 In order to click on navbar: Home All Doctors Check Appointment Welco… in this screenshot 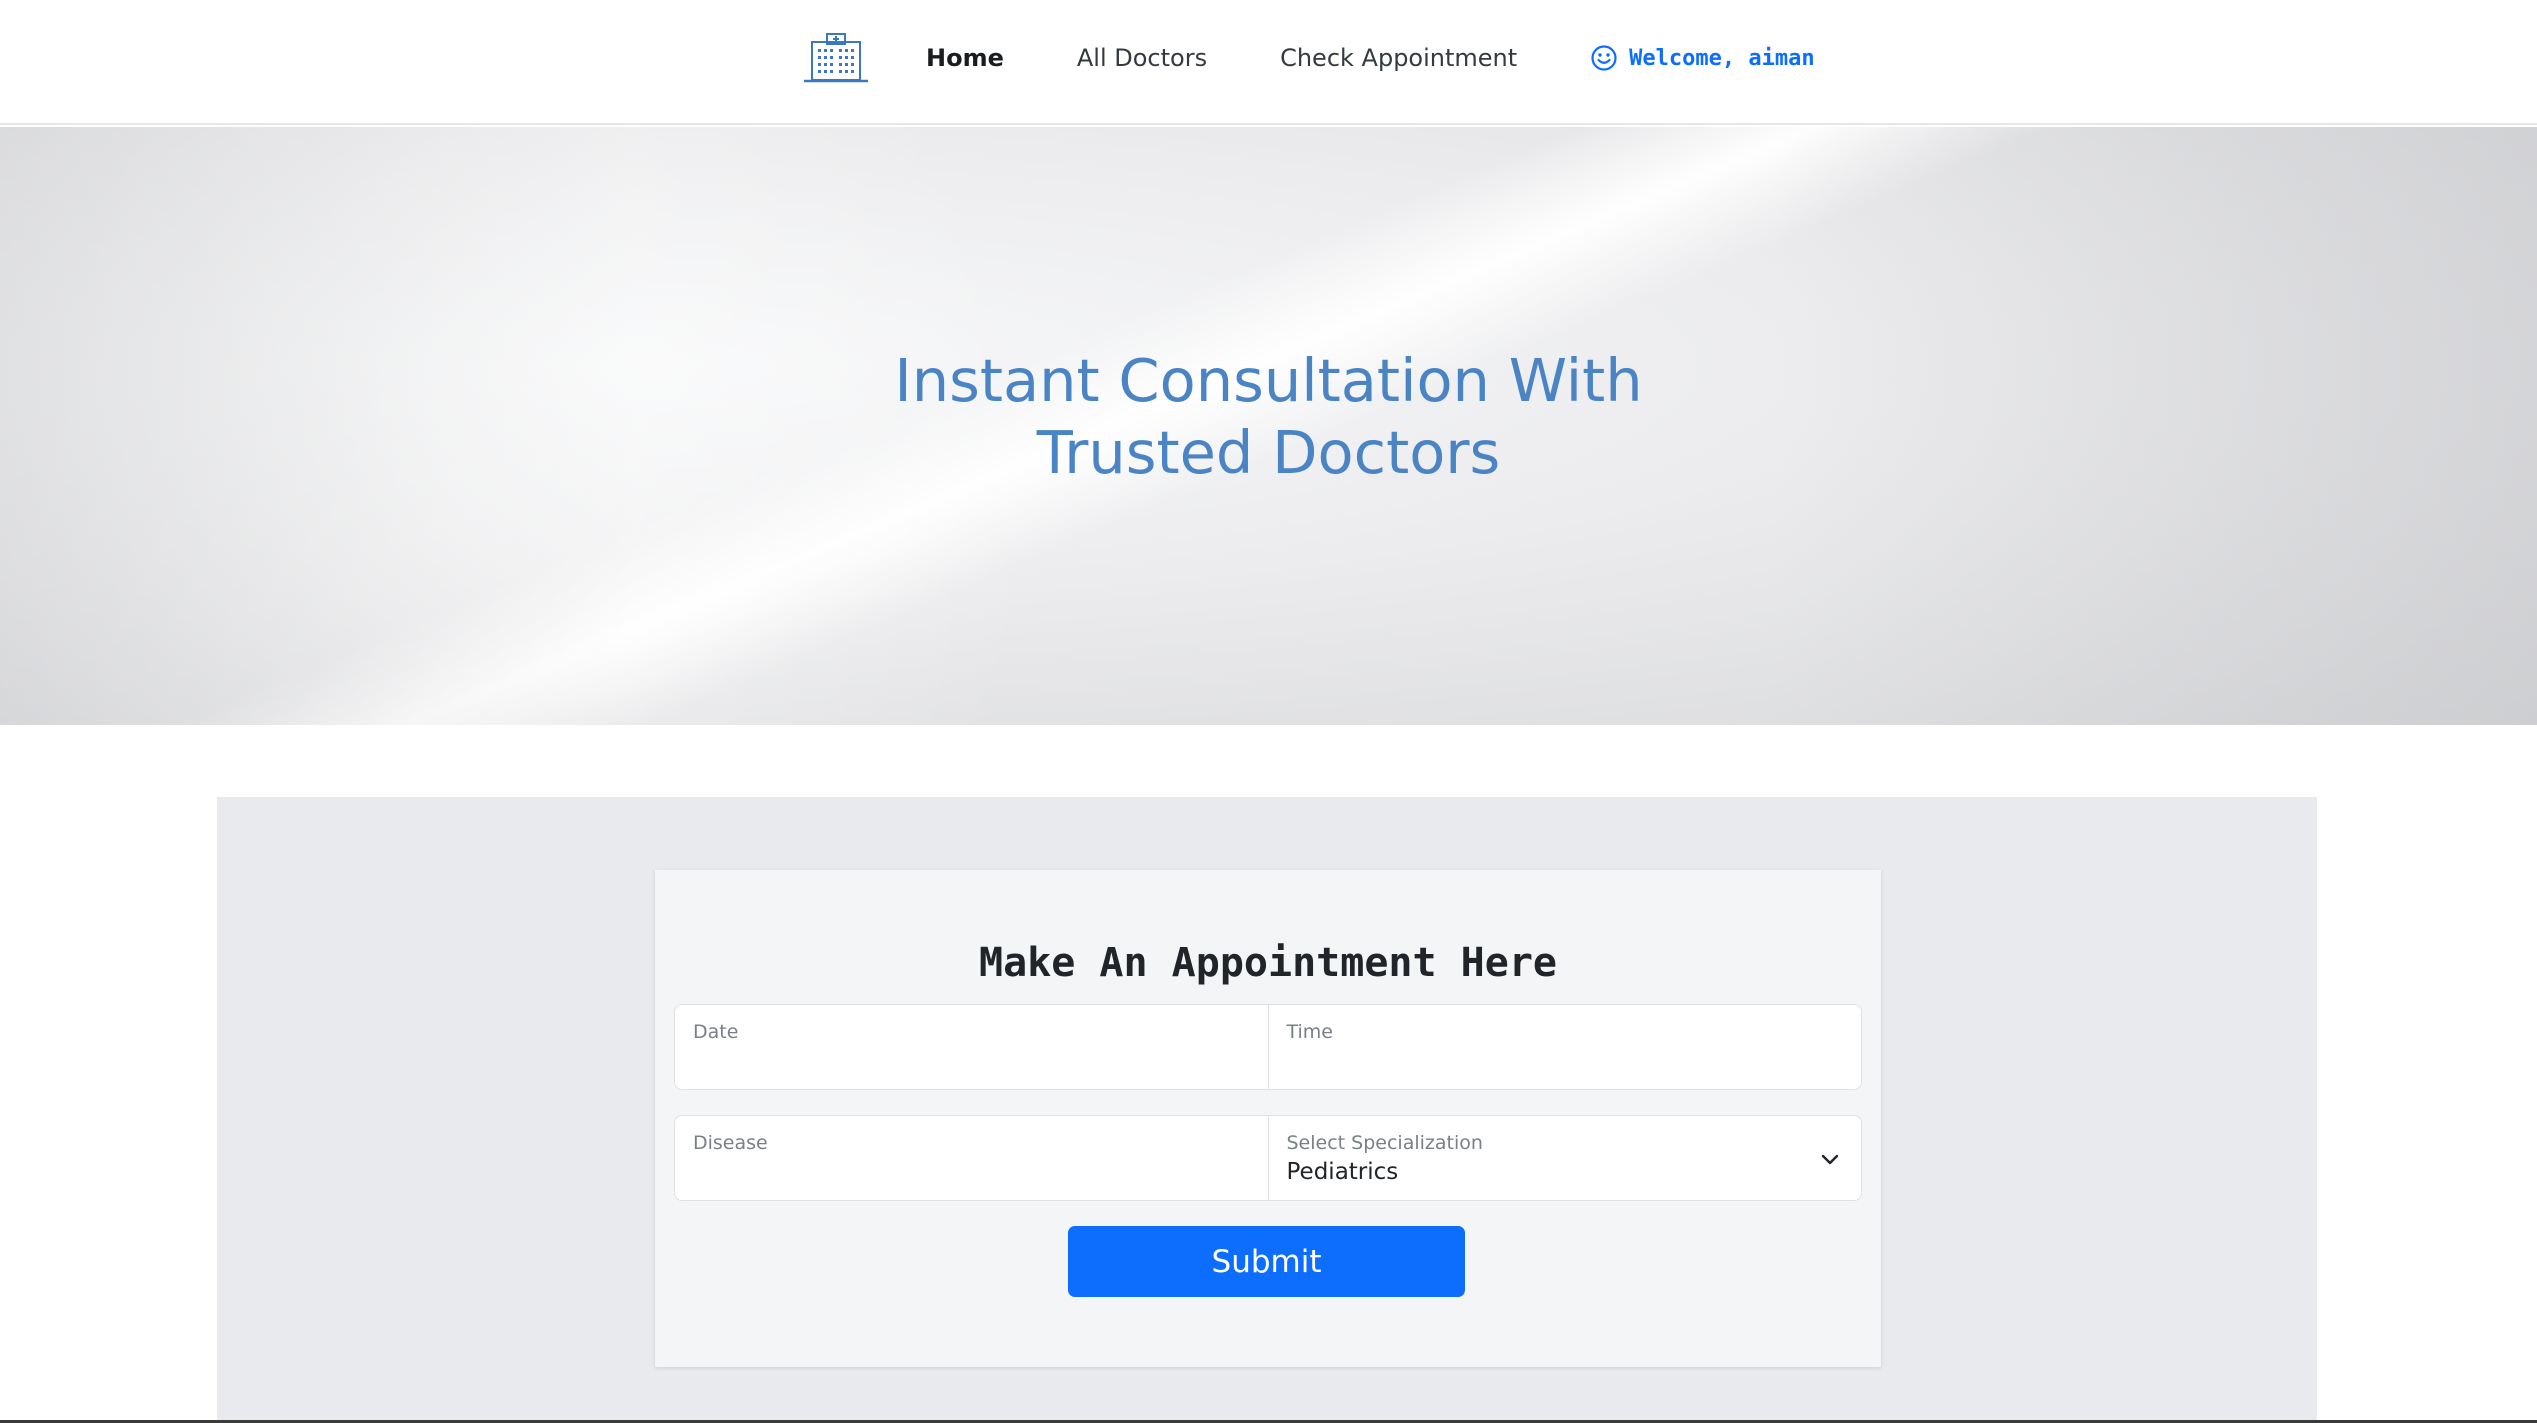, I will do `click(1268, 62)`.